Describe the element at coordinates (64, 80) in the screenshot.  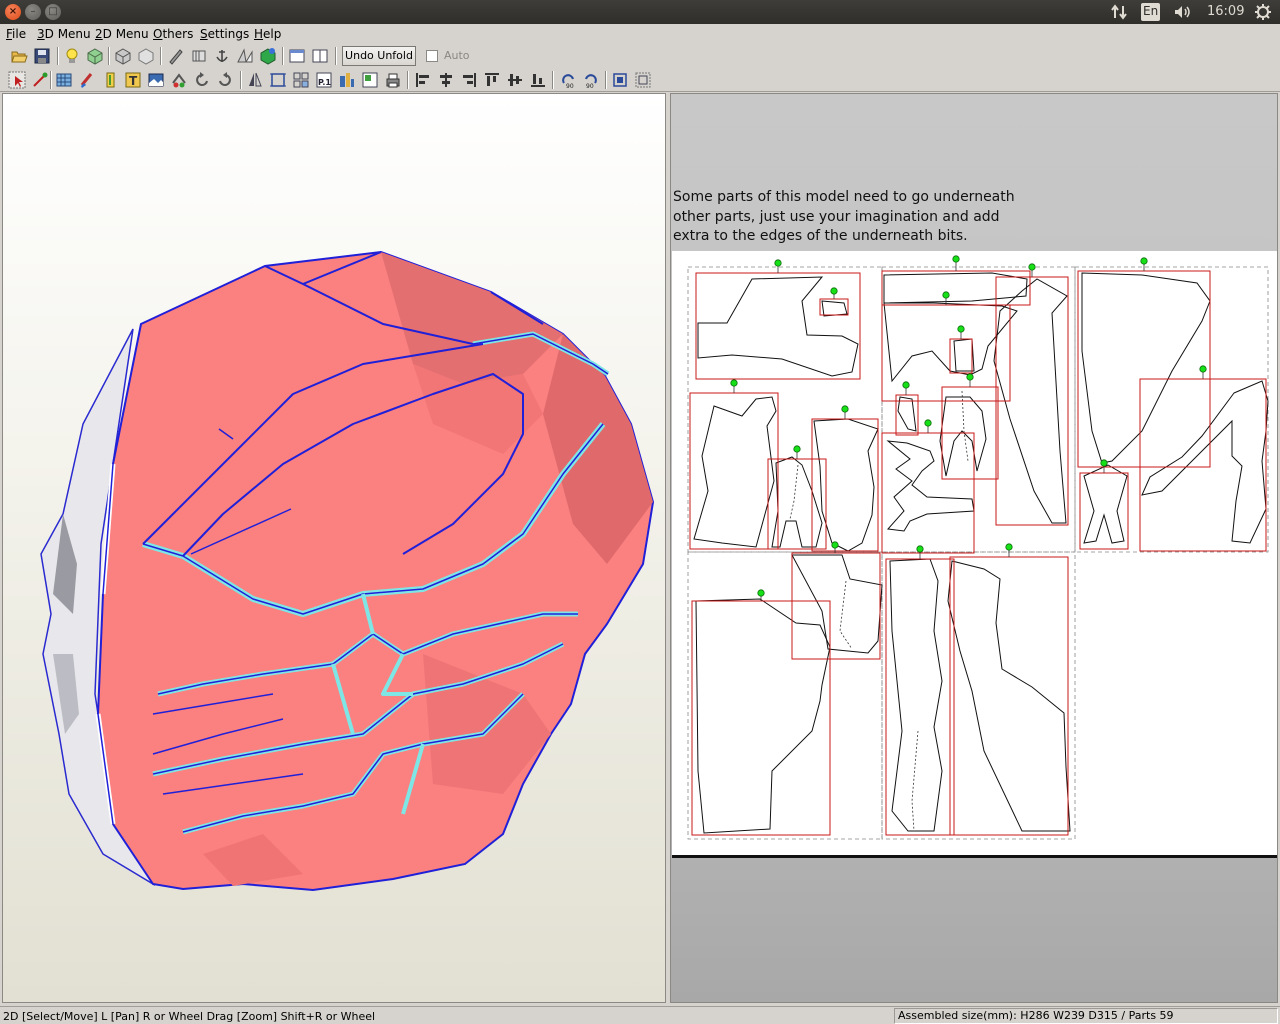
I see `grid-icon` at that location.